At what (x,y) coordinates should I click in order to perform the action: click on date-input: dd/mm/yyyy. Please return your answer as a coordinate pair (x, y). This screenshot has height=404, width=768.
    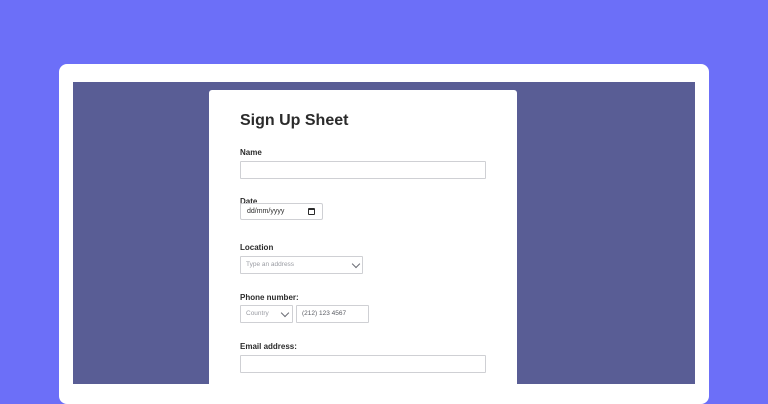
    Looking at the image, I should click on (281, 211).